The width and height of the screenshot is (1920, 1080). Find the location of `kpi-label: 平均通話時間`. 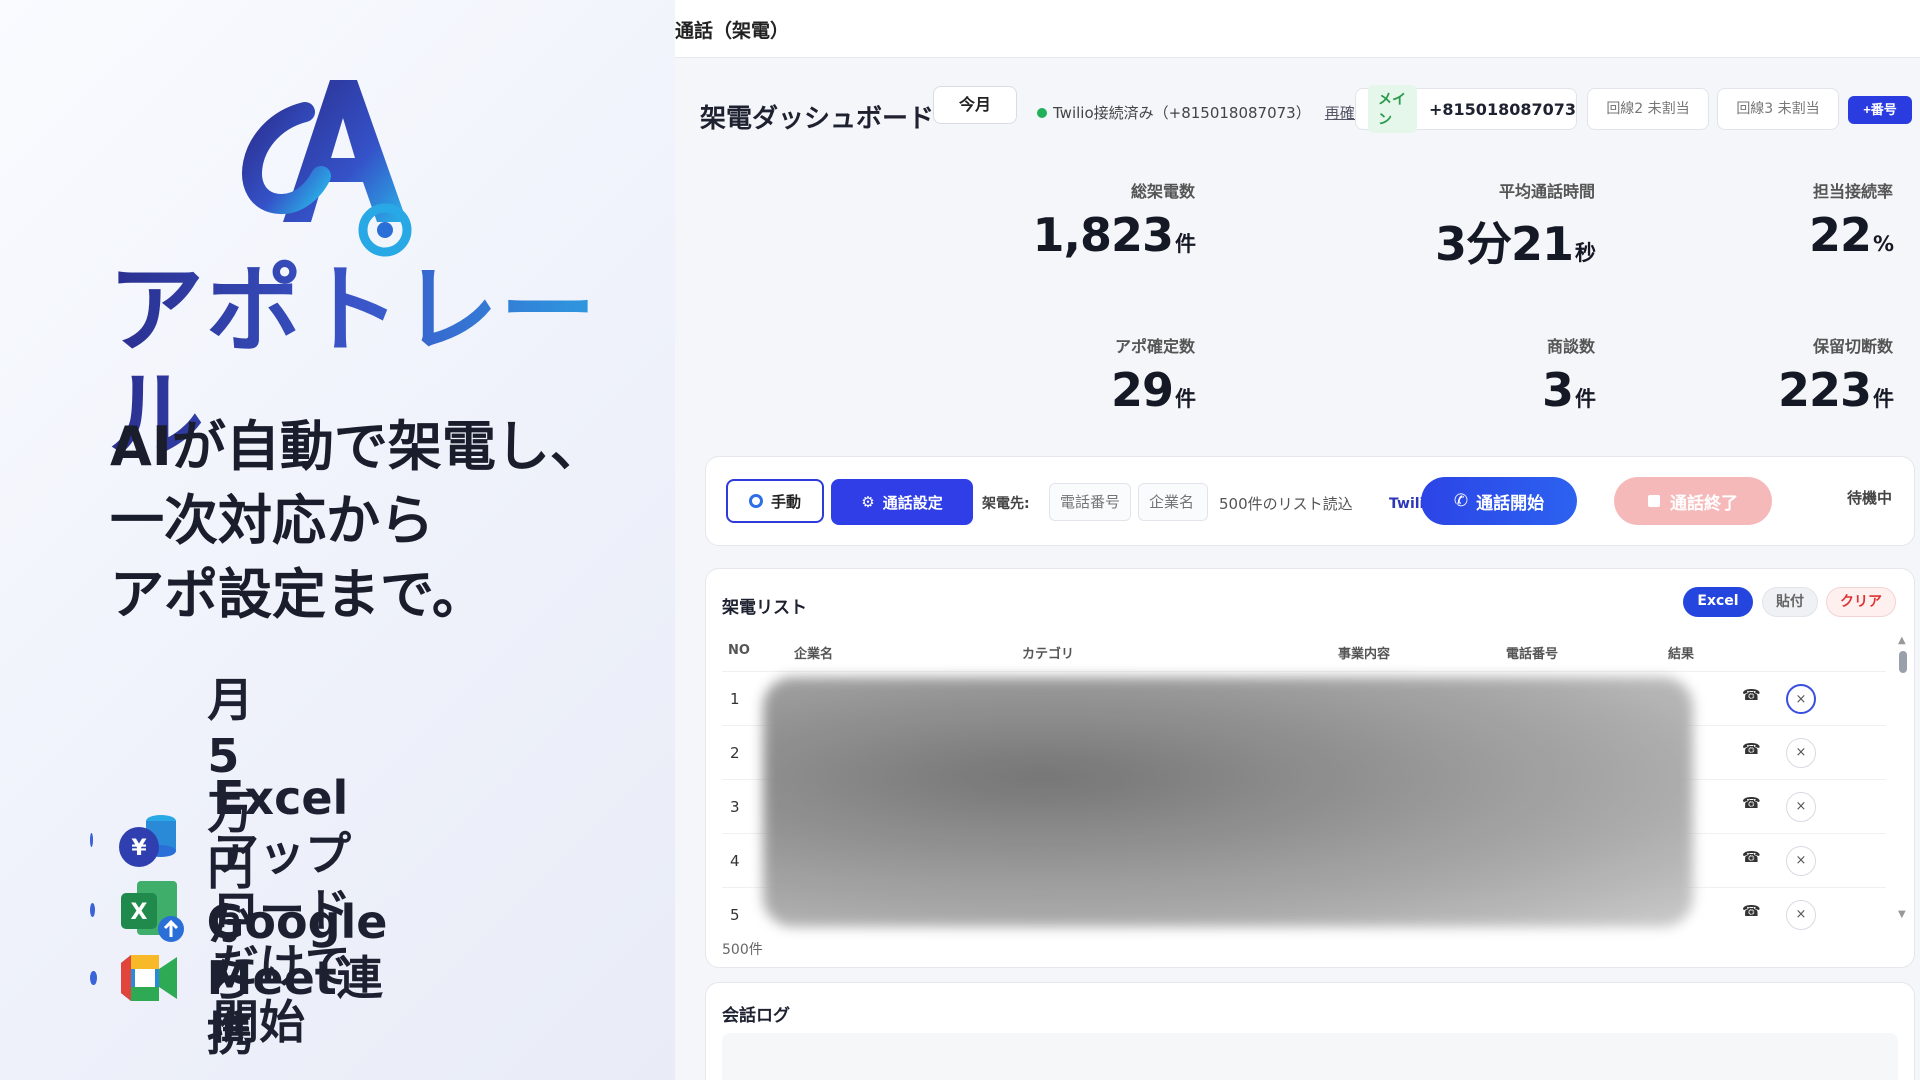

kpi-label: 平均通話時間 is located at coordinates (1546, 191).